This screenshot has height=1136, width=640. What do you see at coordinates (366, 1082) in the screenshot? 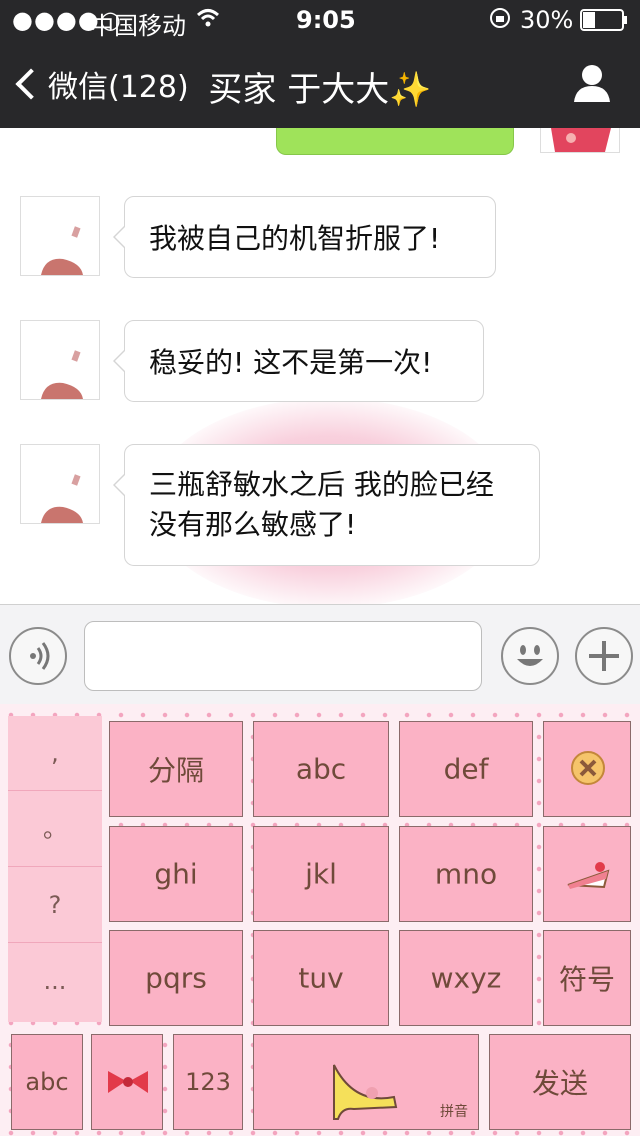
I see `space-key: 拼音` at bounding box center [366, 1082].